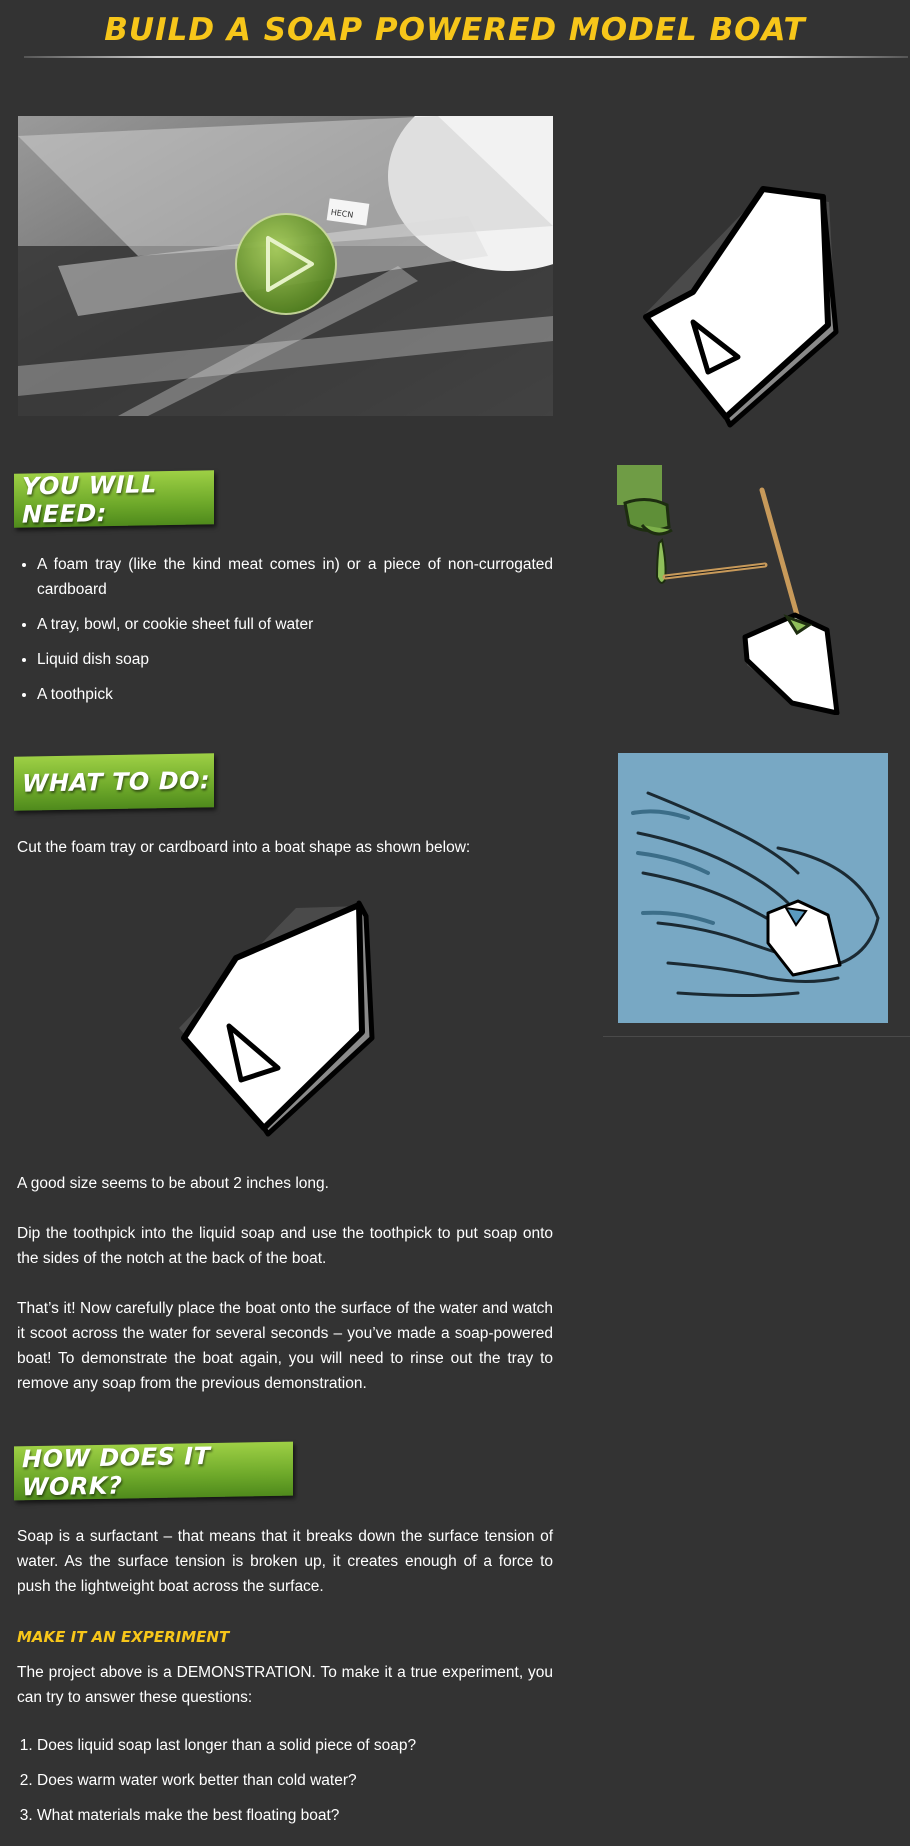 This screenshot has width=910, height=1846. Describe the element at coordinates (728, 590) in the screenshot. I see `soap-toothpick-illustration` at that location.